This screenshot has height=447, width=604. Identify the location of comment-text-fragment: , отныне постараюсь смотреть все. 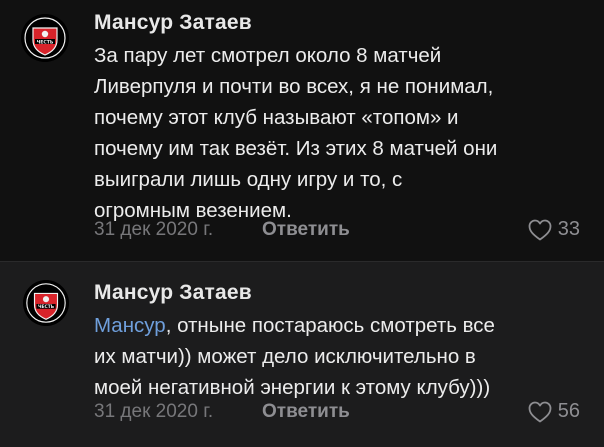
(330, 325).